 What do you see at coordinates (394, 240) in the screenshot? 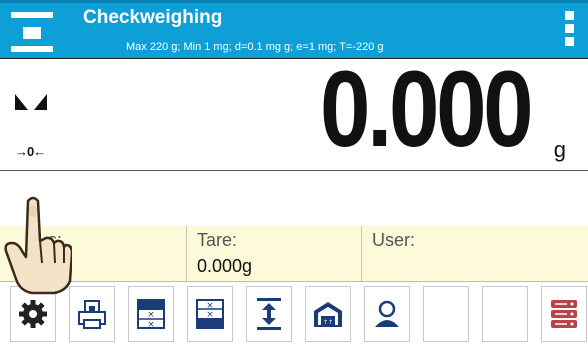
I see `info-label: User:` at bounding box center [394, 240].